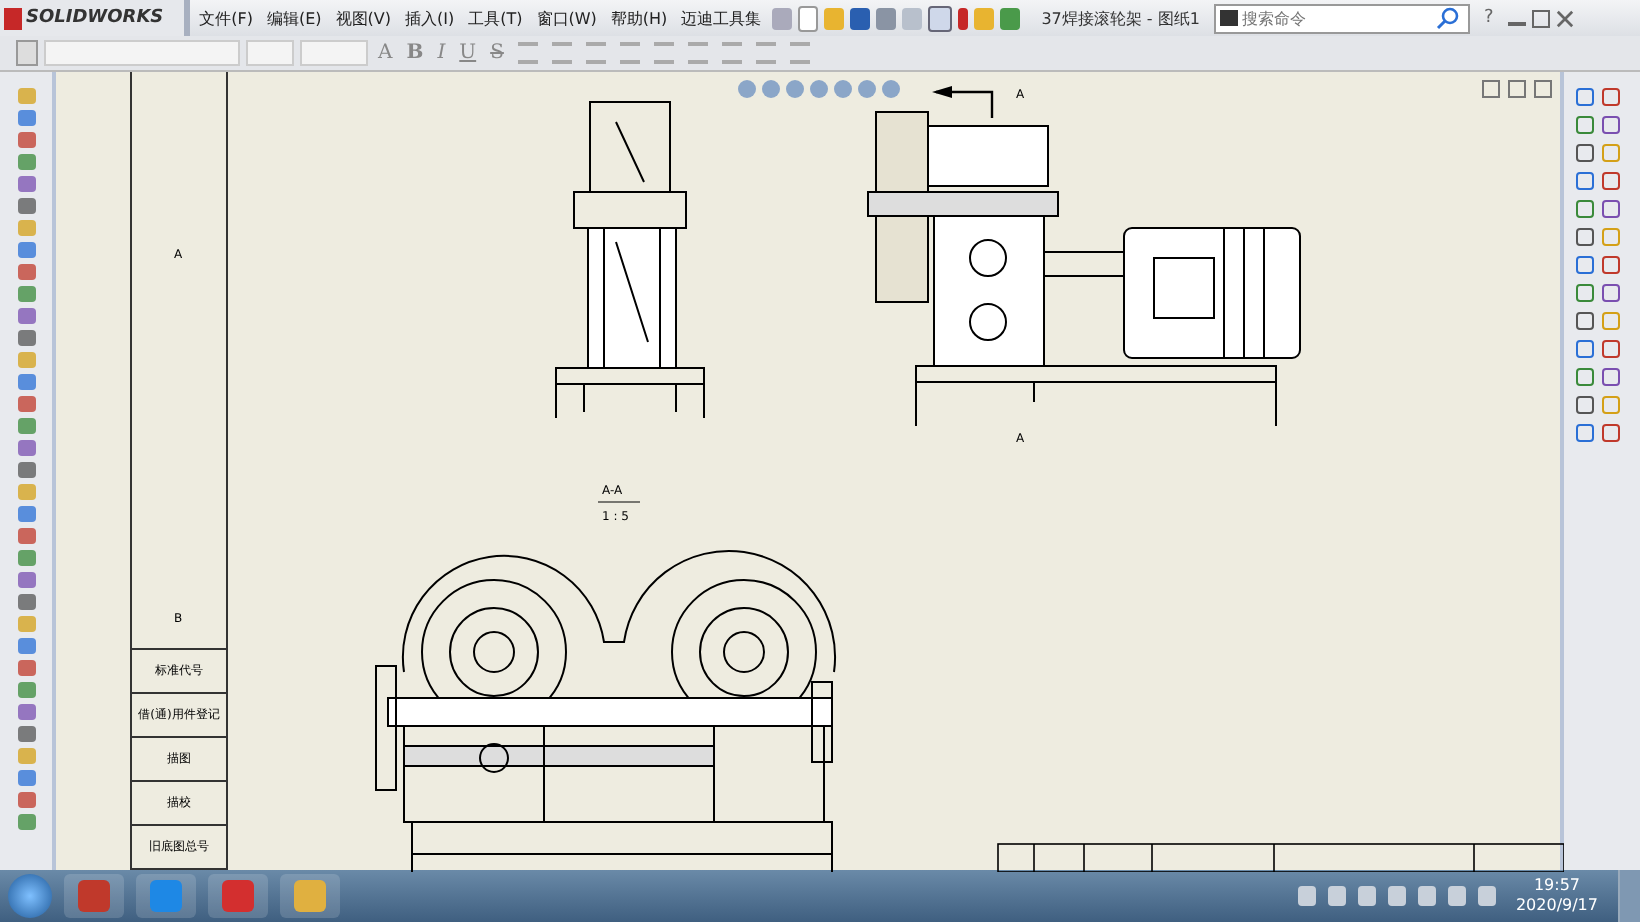 This screenshot has width=1640, height=922. I want to click on menu-item: 帮助(H), so click(639, 18).